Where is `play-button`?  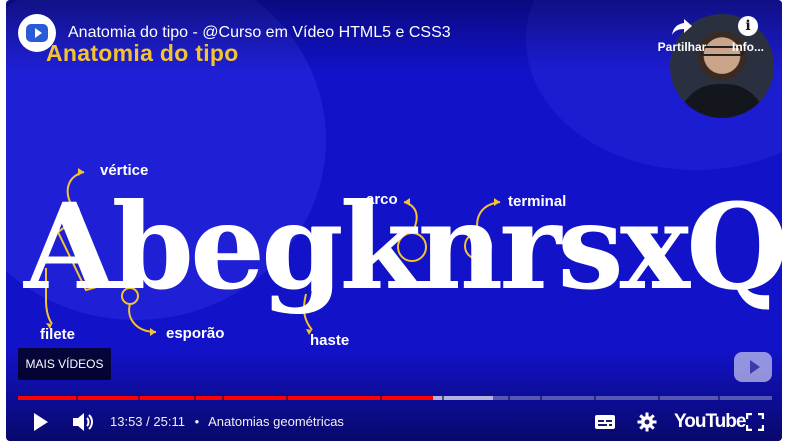
play-button is located at coordinates (41, 422).